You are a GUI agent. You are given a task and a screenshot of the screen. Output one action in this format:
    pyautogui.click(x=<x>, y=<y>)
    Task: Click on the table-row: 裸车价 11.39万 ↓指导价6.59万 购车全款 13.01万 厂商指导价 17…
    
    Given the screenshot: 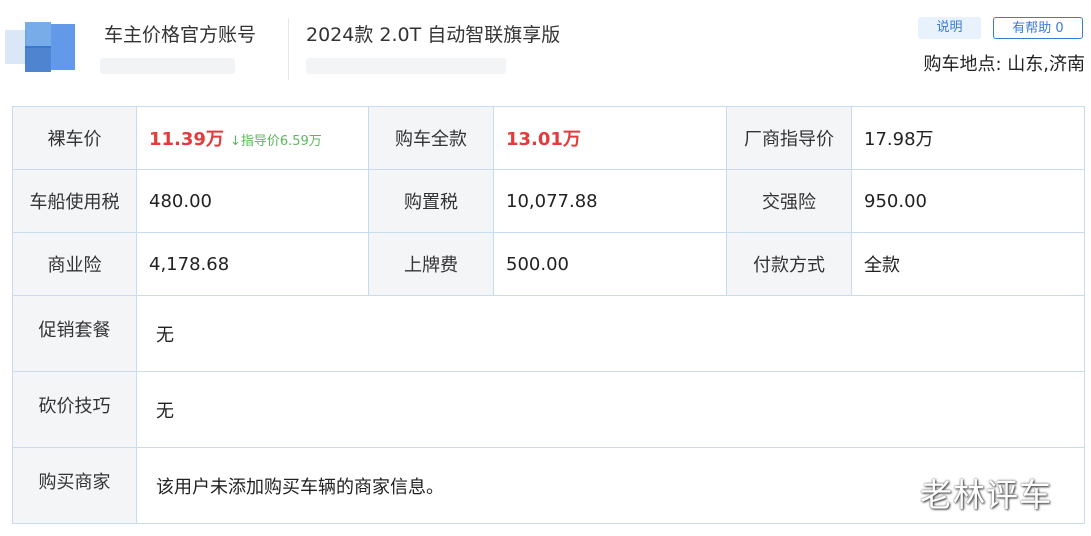 What is the action you would take?
    pyautogui.click(x=548, y=138)
    